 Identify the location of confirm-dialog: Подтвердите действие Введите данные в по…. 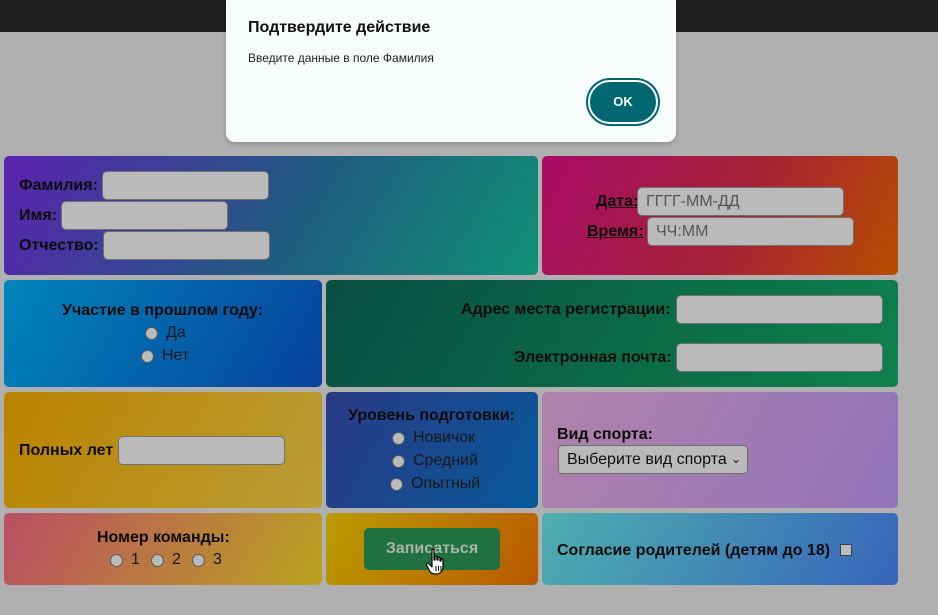
(451, 71).